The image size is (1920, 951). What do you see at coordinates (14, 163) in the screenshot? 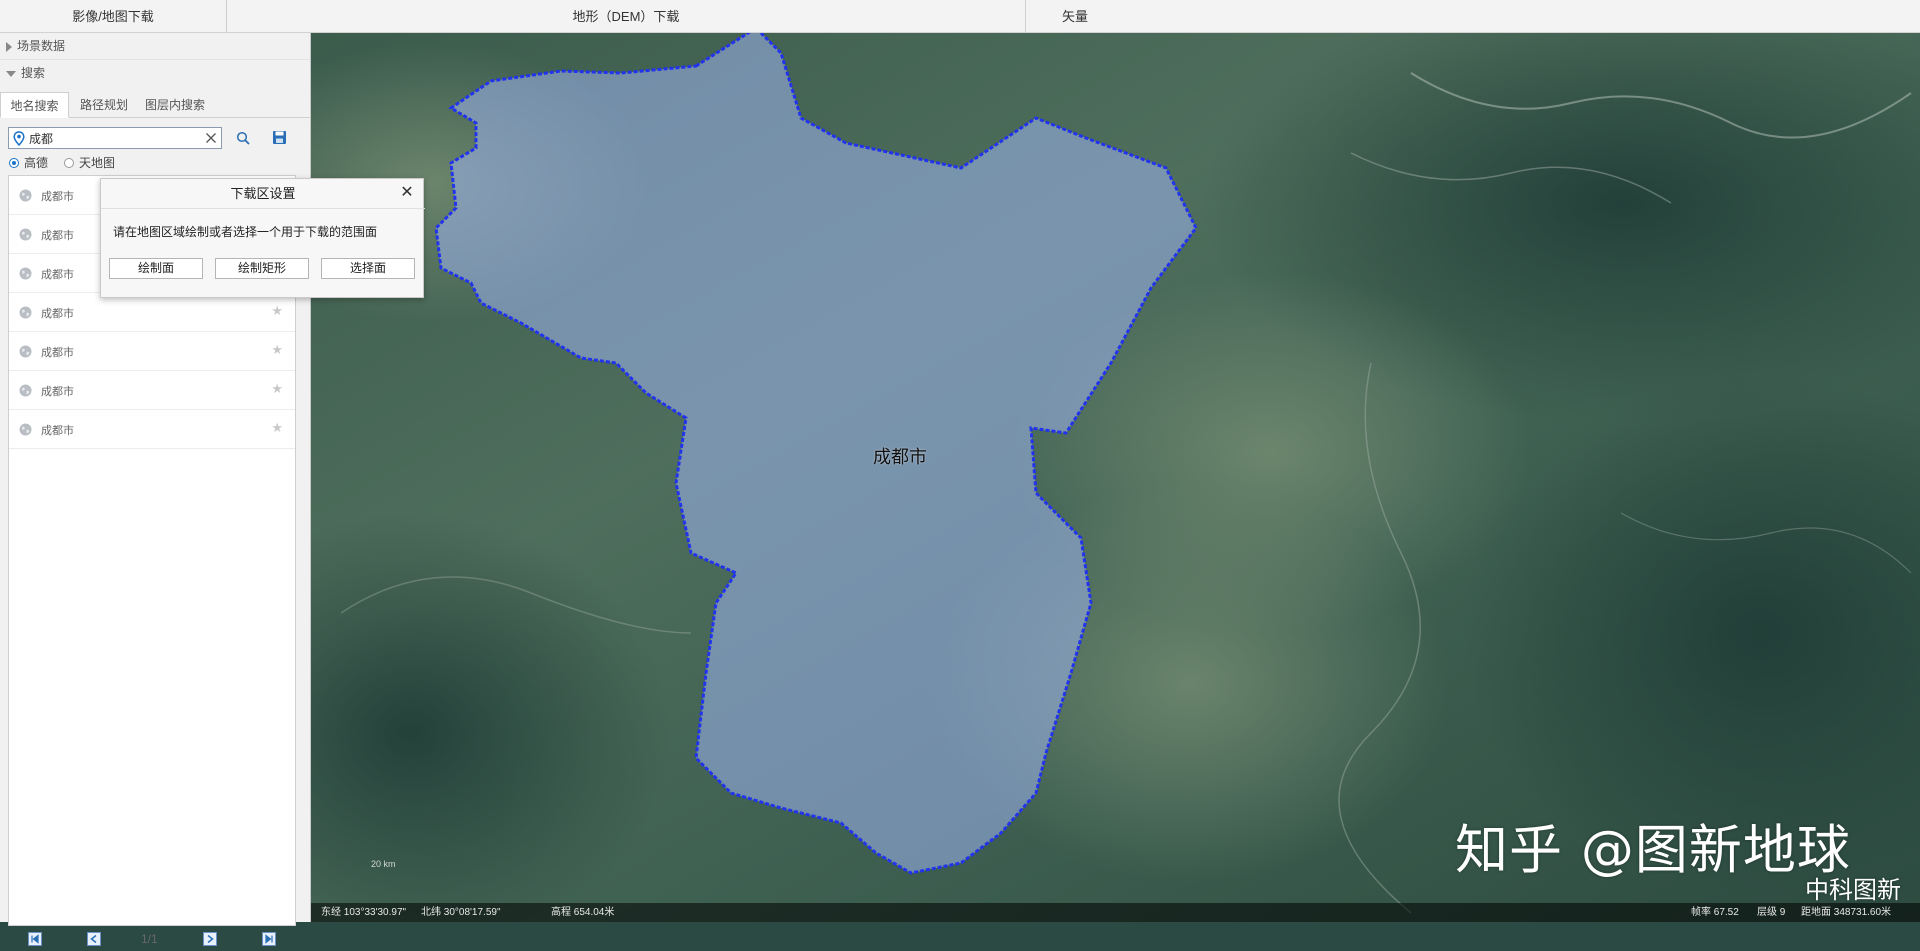
I see `radio-selected-icon` at bounding box center [14, 163].